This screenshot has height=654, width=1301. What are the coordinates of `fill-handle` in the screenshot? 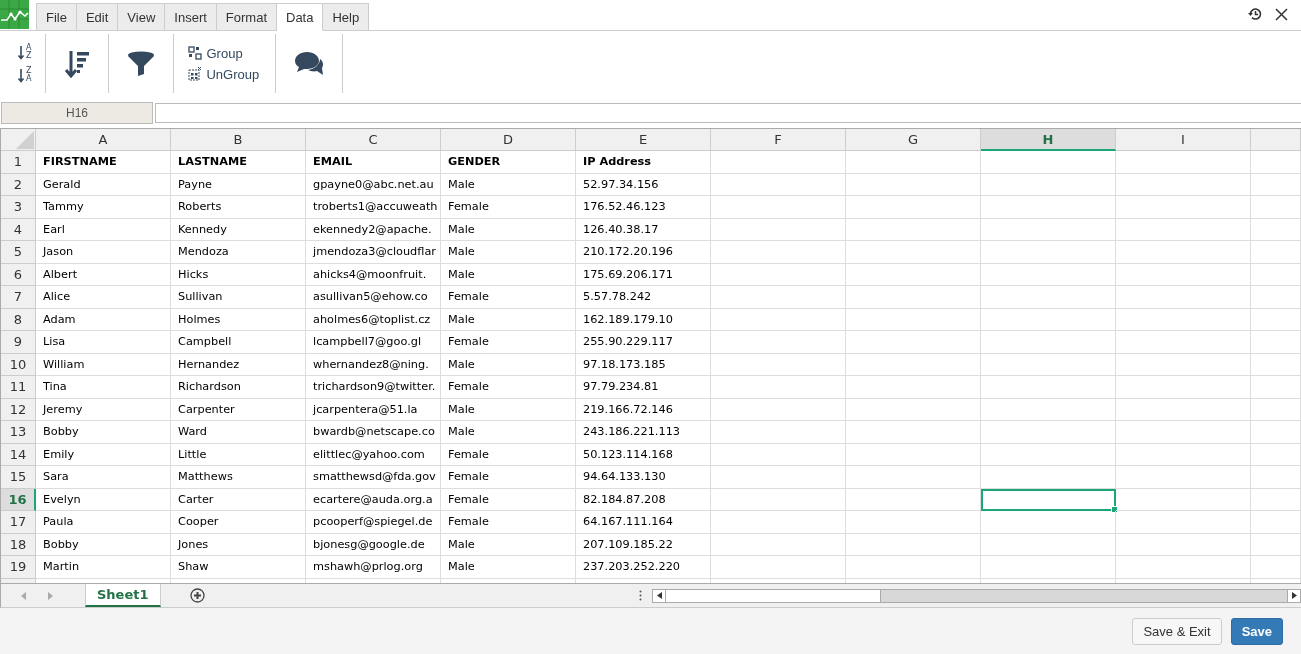 It's located at (1114, 509).